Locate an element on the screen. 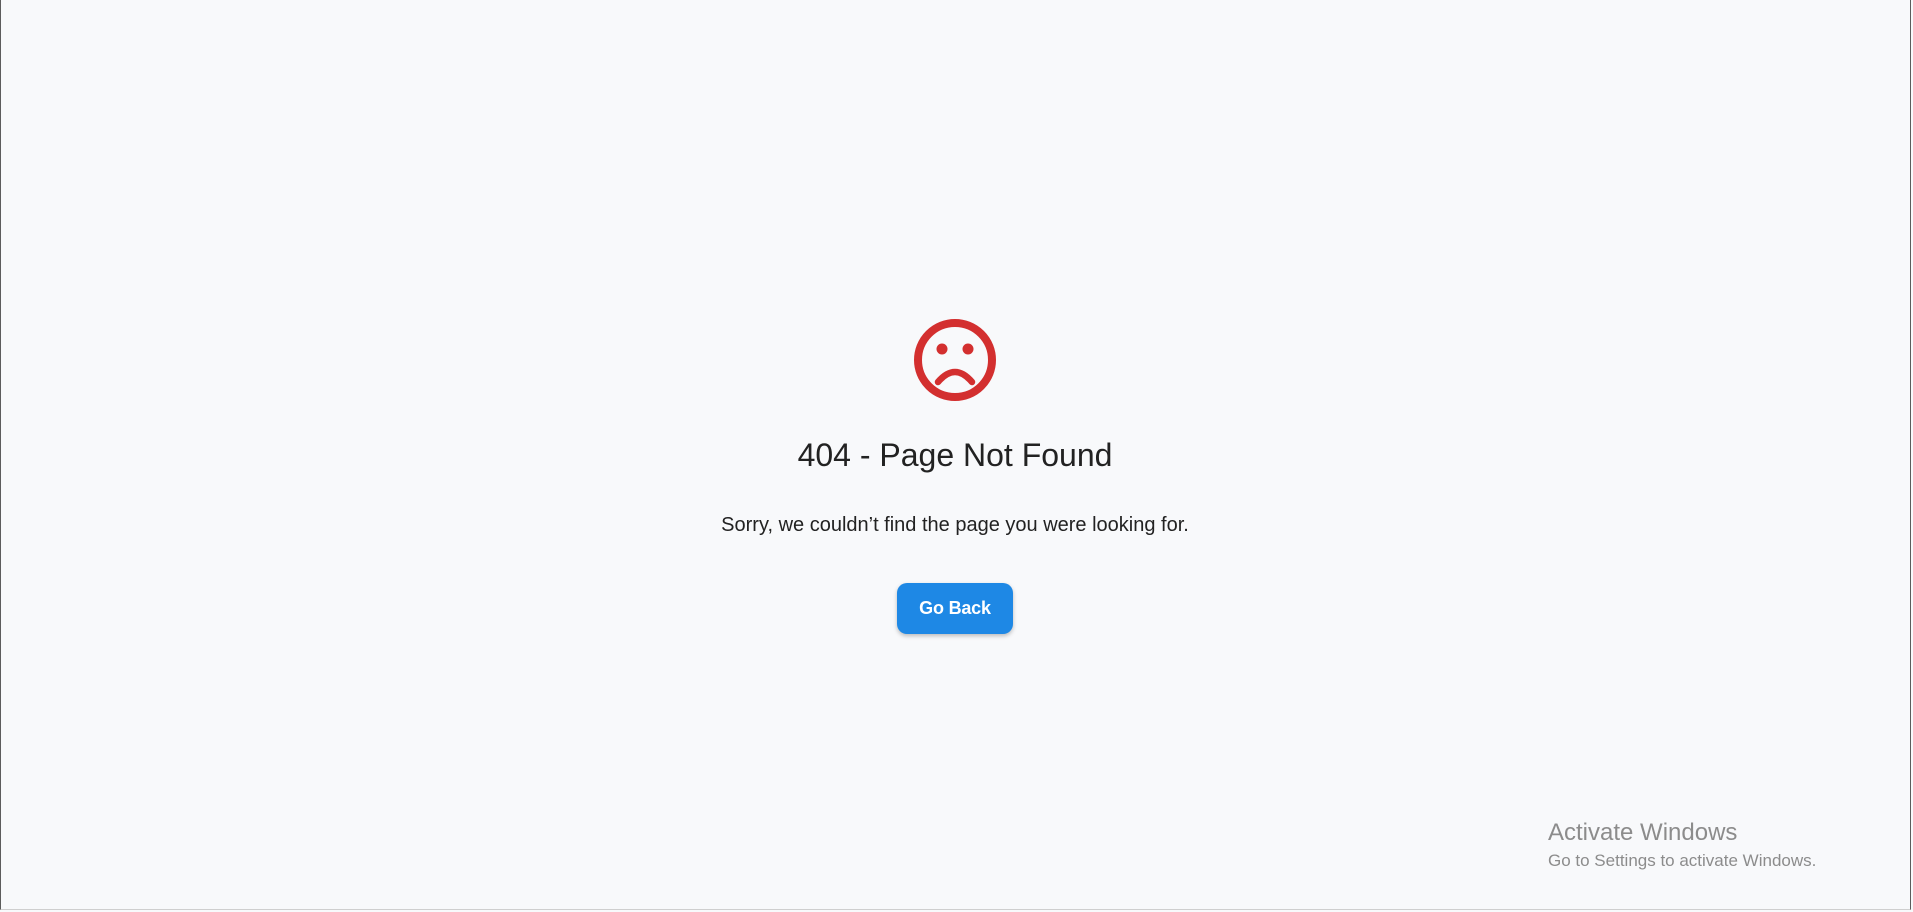 Image resolution: width=1913 pixels, height=912 pixels. watermark-subtitle: Go to Settings to activate Windows. is located at coordinates (1682, 860).